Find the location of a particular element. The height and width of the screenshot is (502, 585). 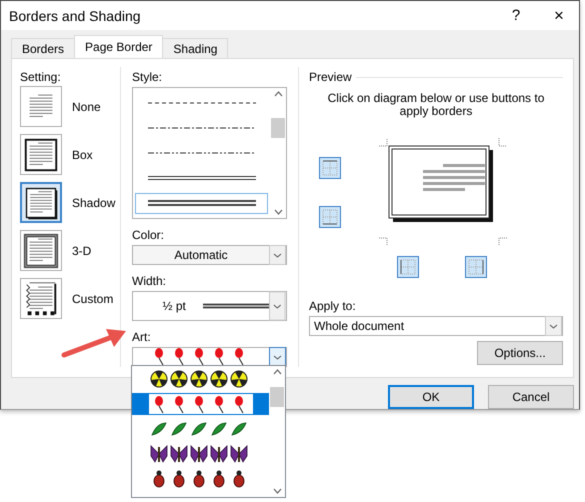

window-title: Borders and Shading is located at coordinates (75, 16).